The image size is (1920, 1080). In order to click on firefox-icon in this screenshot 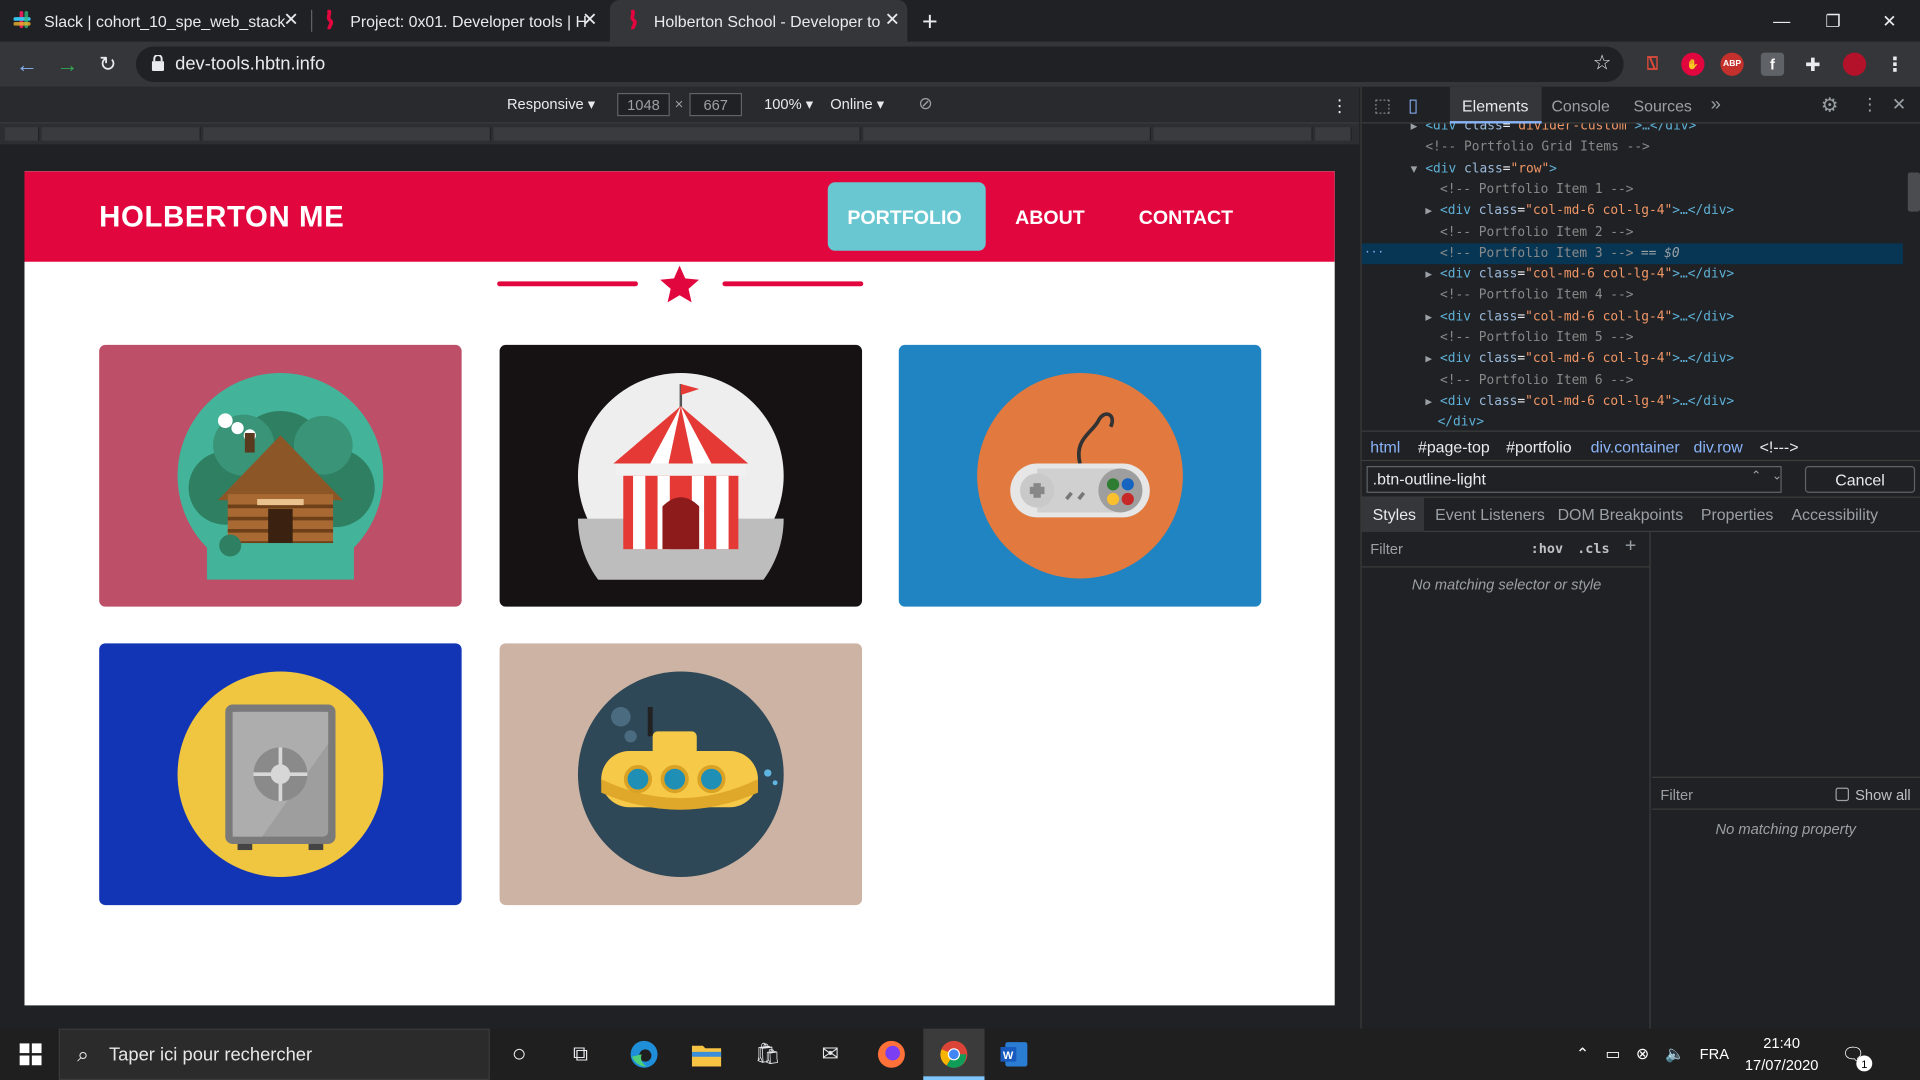, I will do `click(892, 1054)`.